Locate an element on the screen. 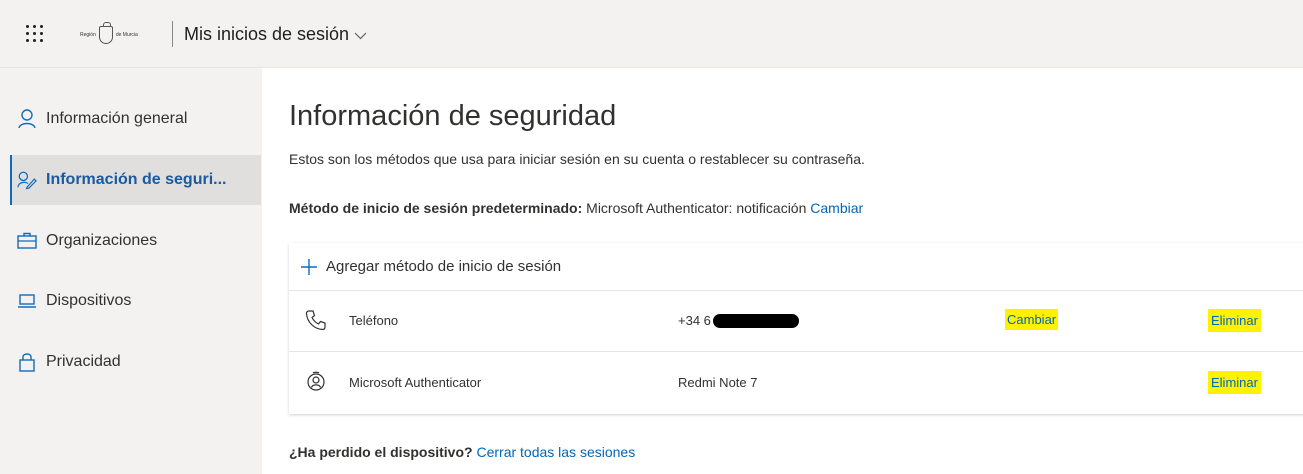 The image size is (1303, 474). page-title: Información de seguridad is located at coordinates (453, 116).